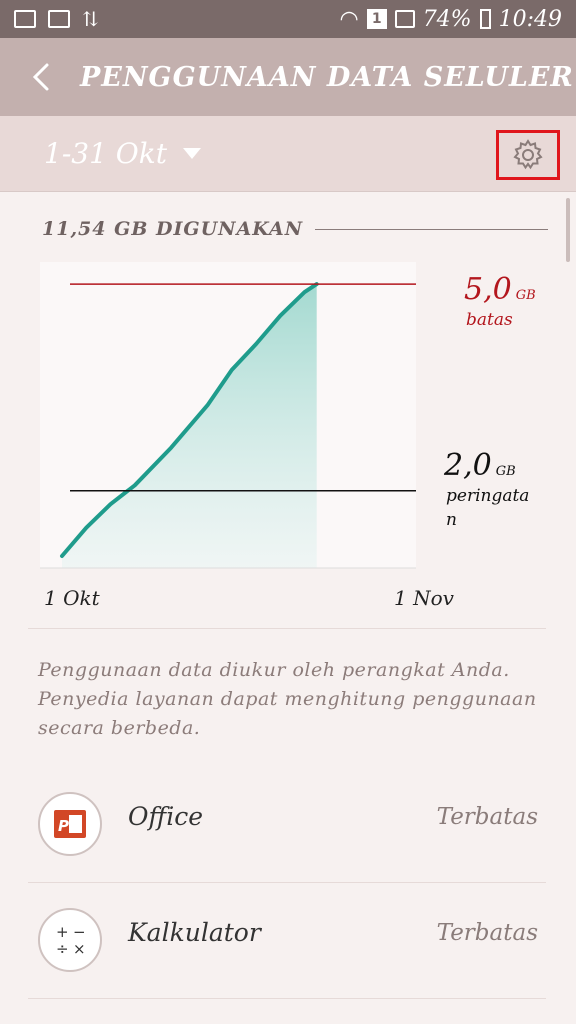  Describe the element at coordinates (191, 153) in the screenshot. I see `caret-down-icon` at that location.